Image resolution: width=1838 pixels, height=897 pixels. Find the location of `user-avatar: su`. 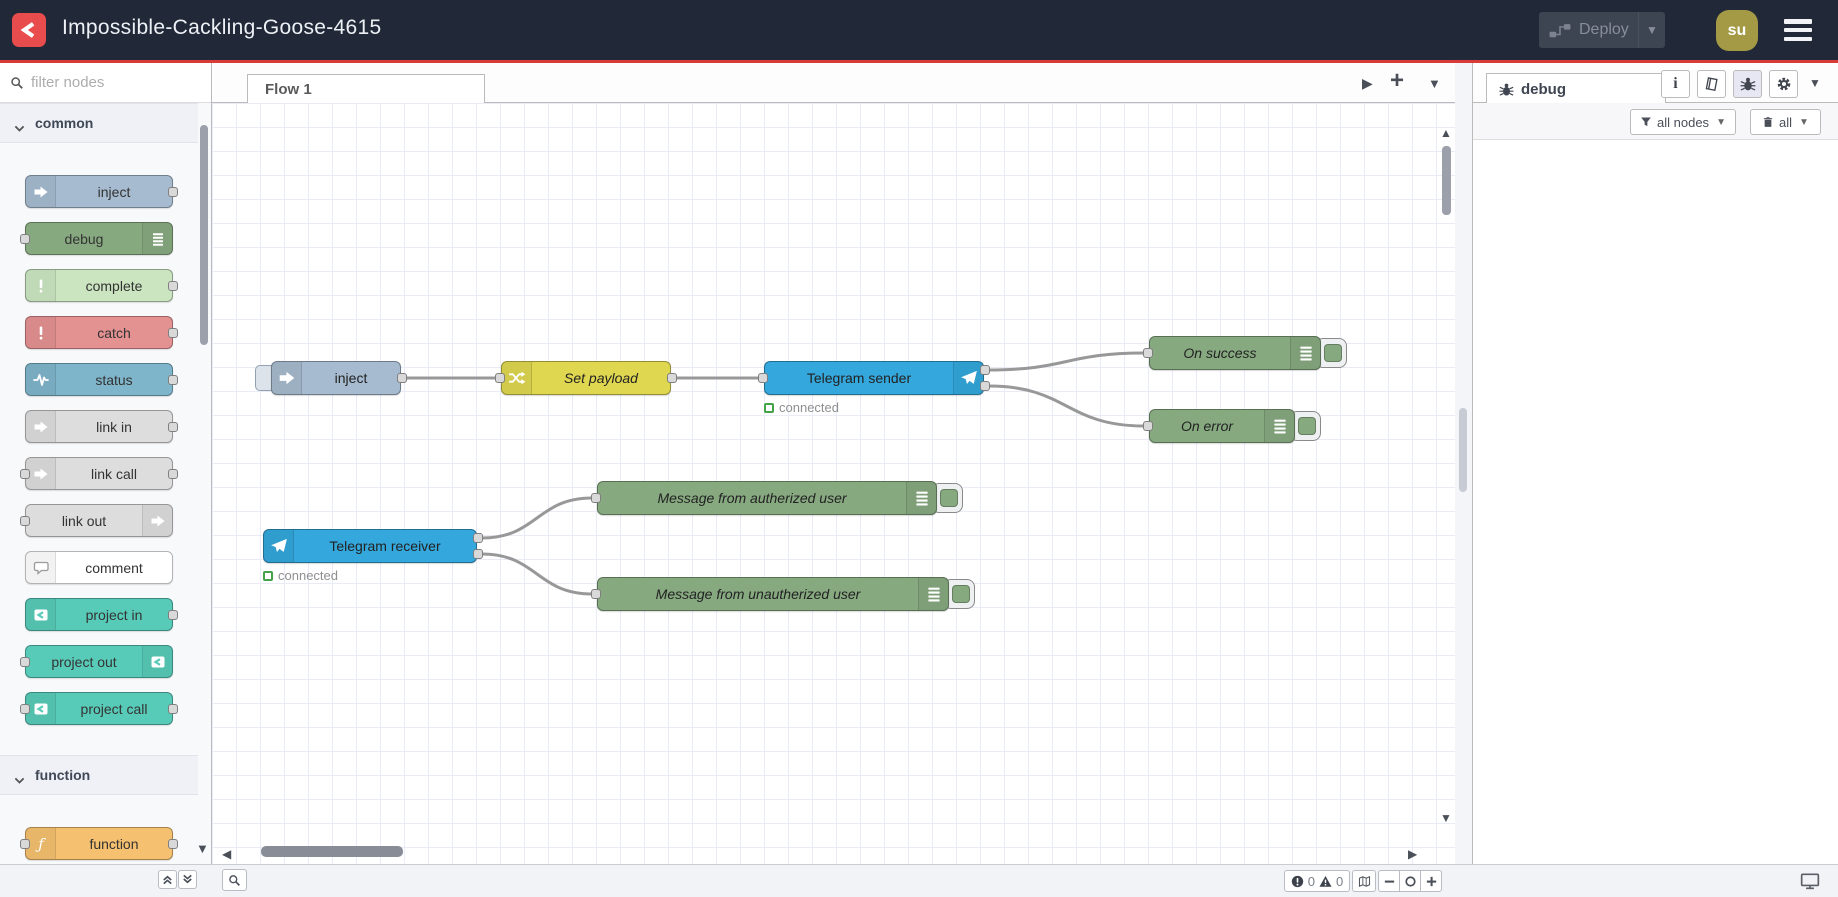

user-avatar: su is located at coordinates (1737, 30).